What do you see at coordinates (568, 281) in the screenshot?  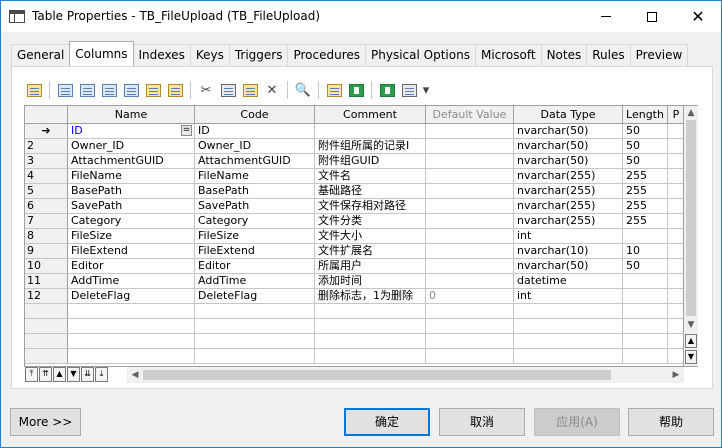 I see `cell-type: datetime` at bounding box center [568, 281].